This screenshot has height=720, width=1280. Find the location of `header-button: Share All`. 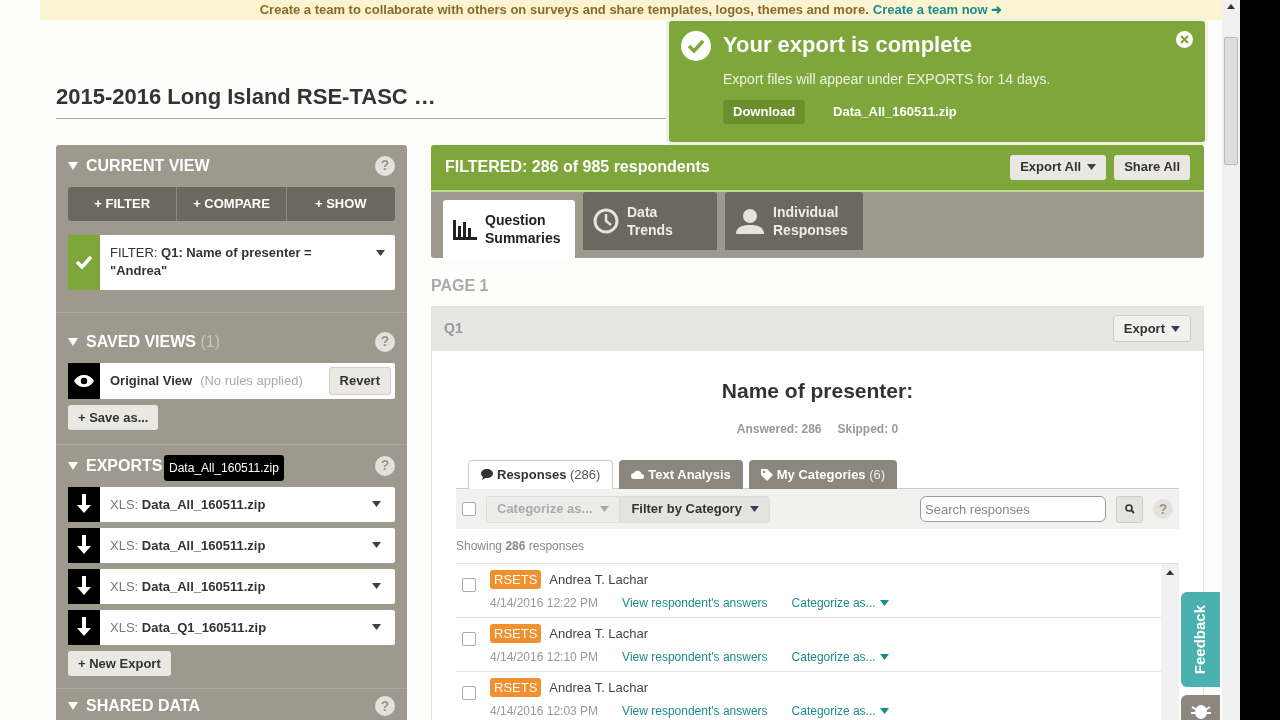

header-button: Share All is located at coordinates (1152, 167).